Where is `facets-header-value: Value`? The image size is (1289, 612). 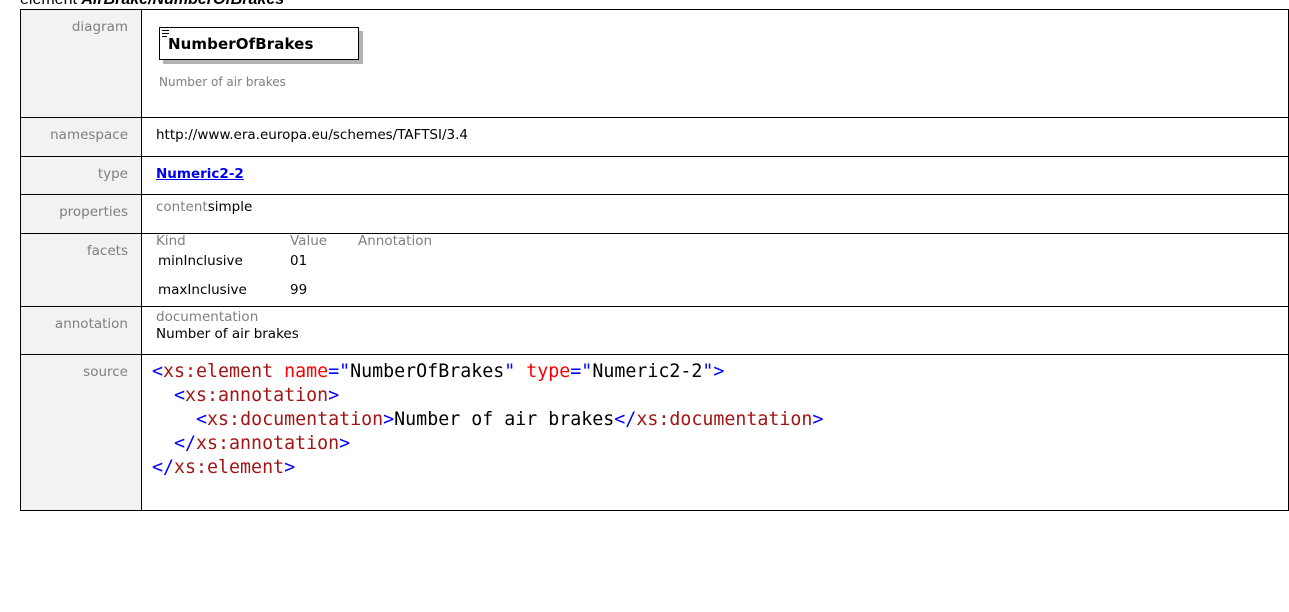
facets-header-value: Value is located at coordinates (309, 241).